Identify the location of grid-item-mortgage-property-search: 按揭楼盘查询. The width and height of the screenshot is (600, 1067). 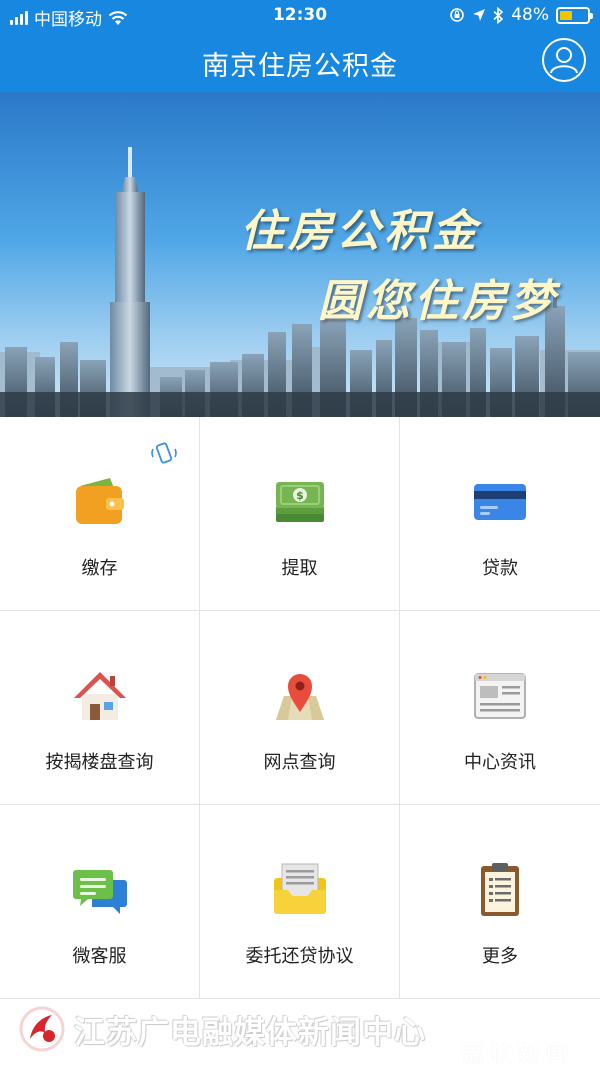
(100, 708).